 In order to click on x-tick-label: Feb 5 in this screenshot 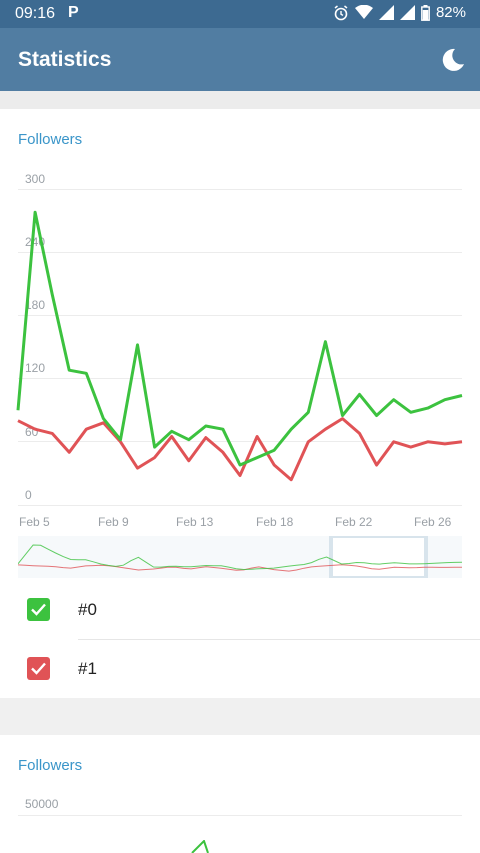, I will do `click(34, 522)`.